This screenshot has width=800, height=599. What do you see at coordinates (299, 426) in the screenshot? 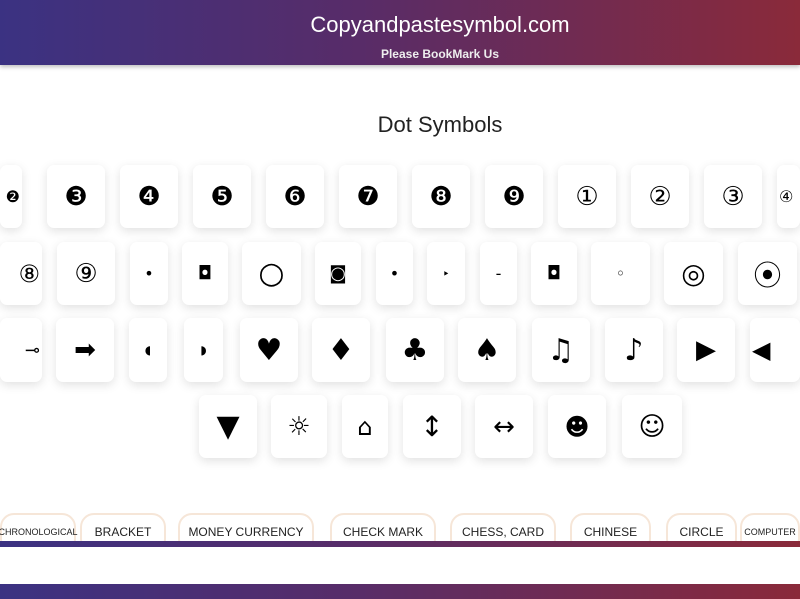
I see `symbol-tile: ☼` at bounding box center [299, 426].